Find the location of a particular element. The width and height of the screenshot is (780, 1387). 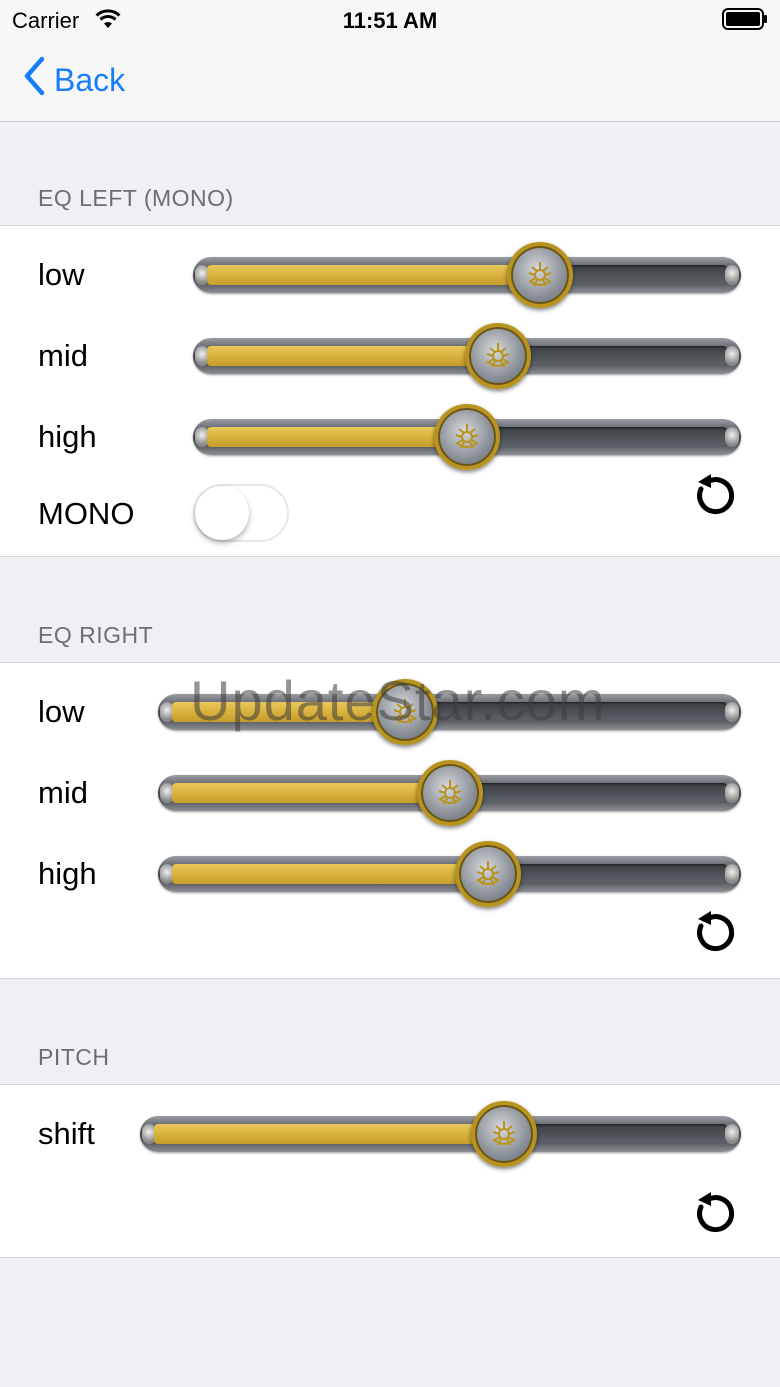

eq-right-high-label: high is located at coordinates (67, 873).